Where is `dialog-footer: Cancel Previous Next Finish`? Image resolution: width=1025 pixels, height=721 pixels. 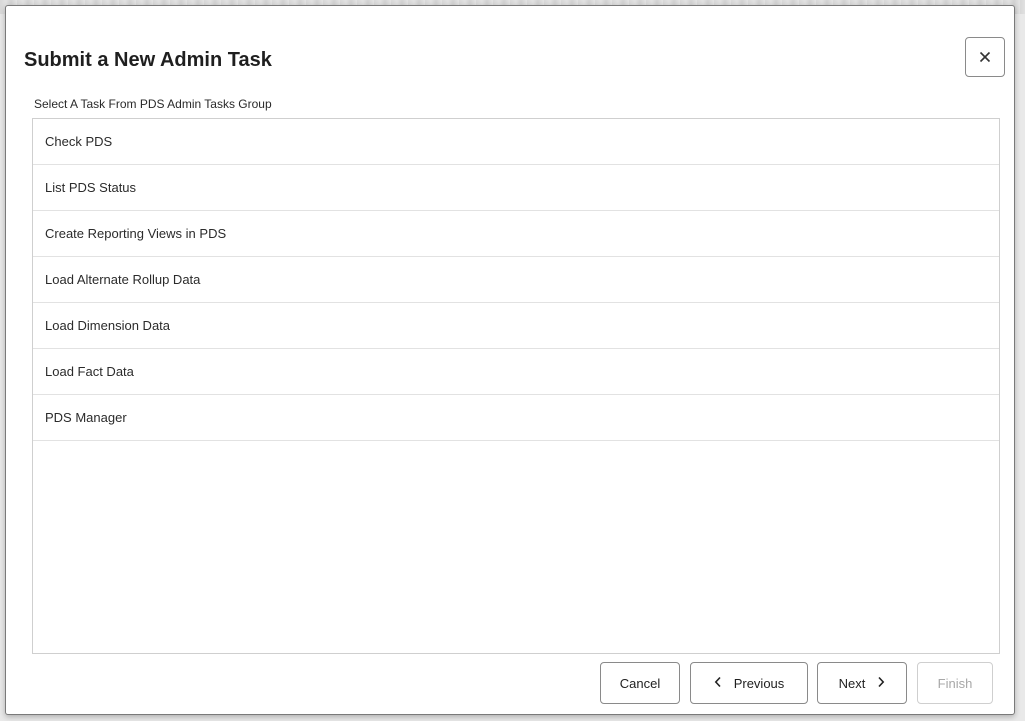 dialog-footer: Cancel Previous Next Finish is located at coordinates (510, 676).